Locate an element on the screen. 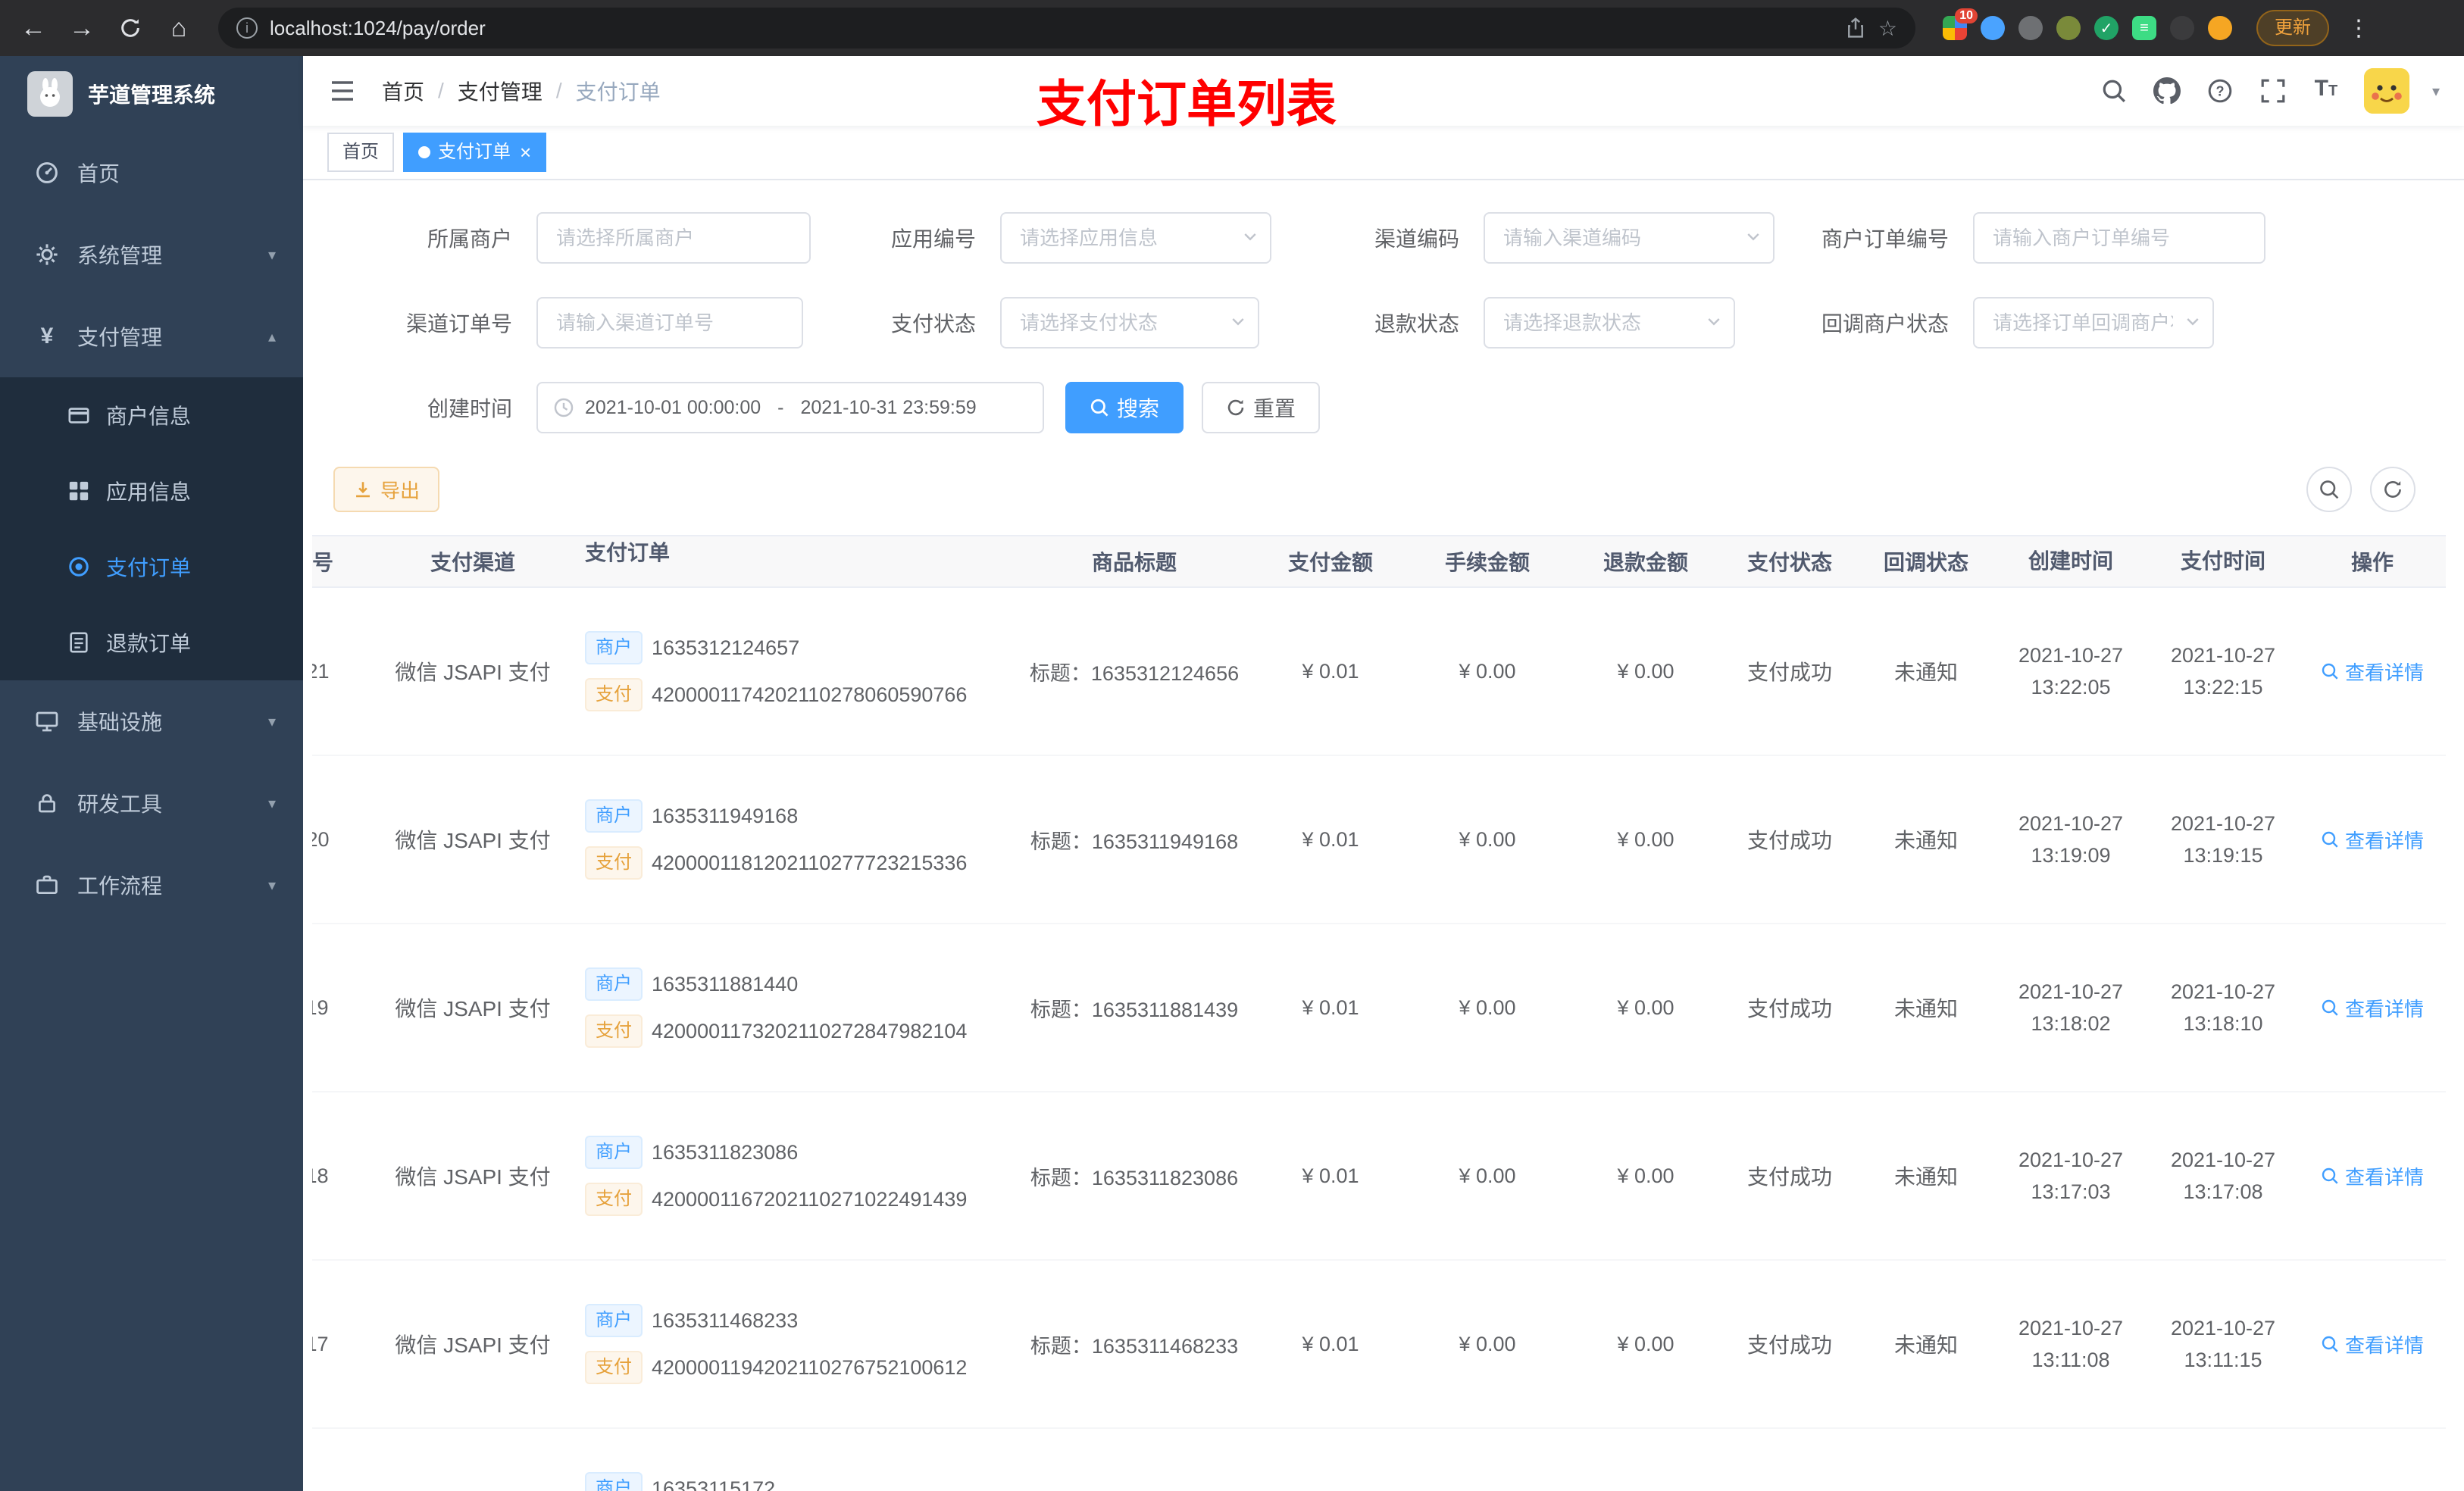 This screenshot has width=2464, height=1491. breadcrumb-home: 首页 is located at coordinates (403, 91).